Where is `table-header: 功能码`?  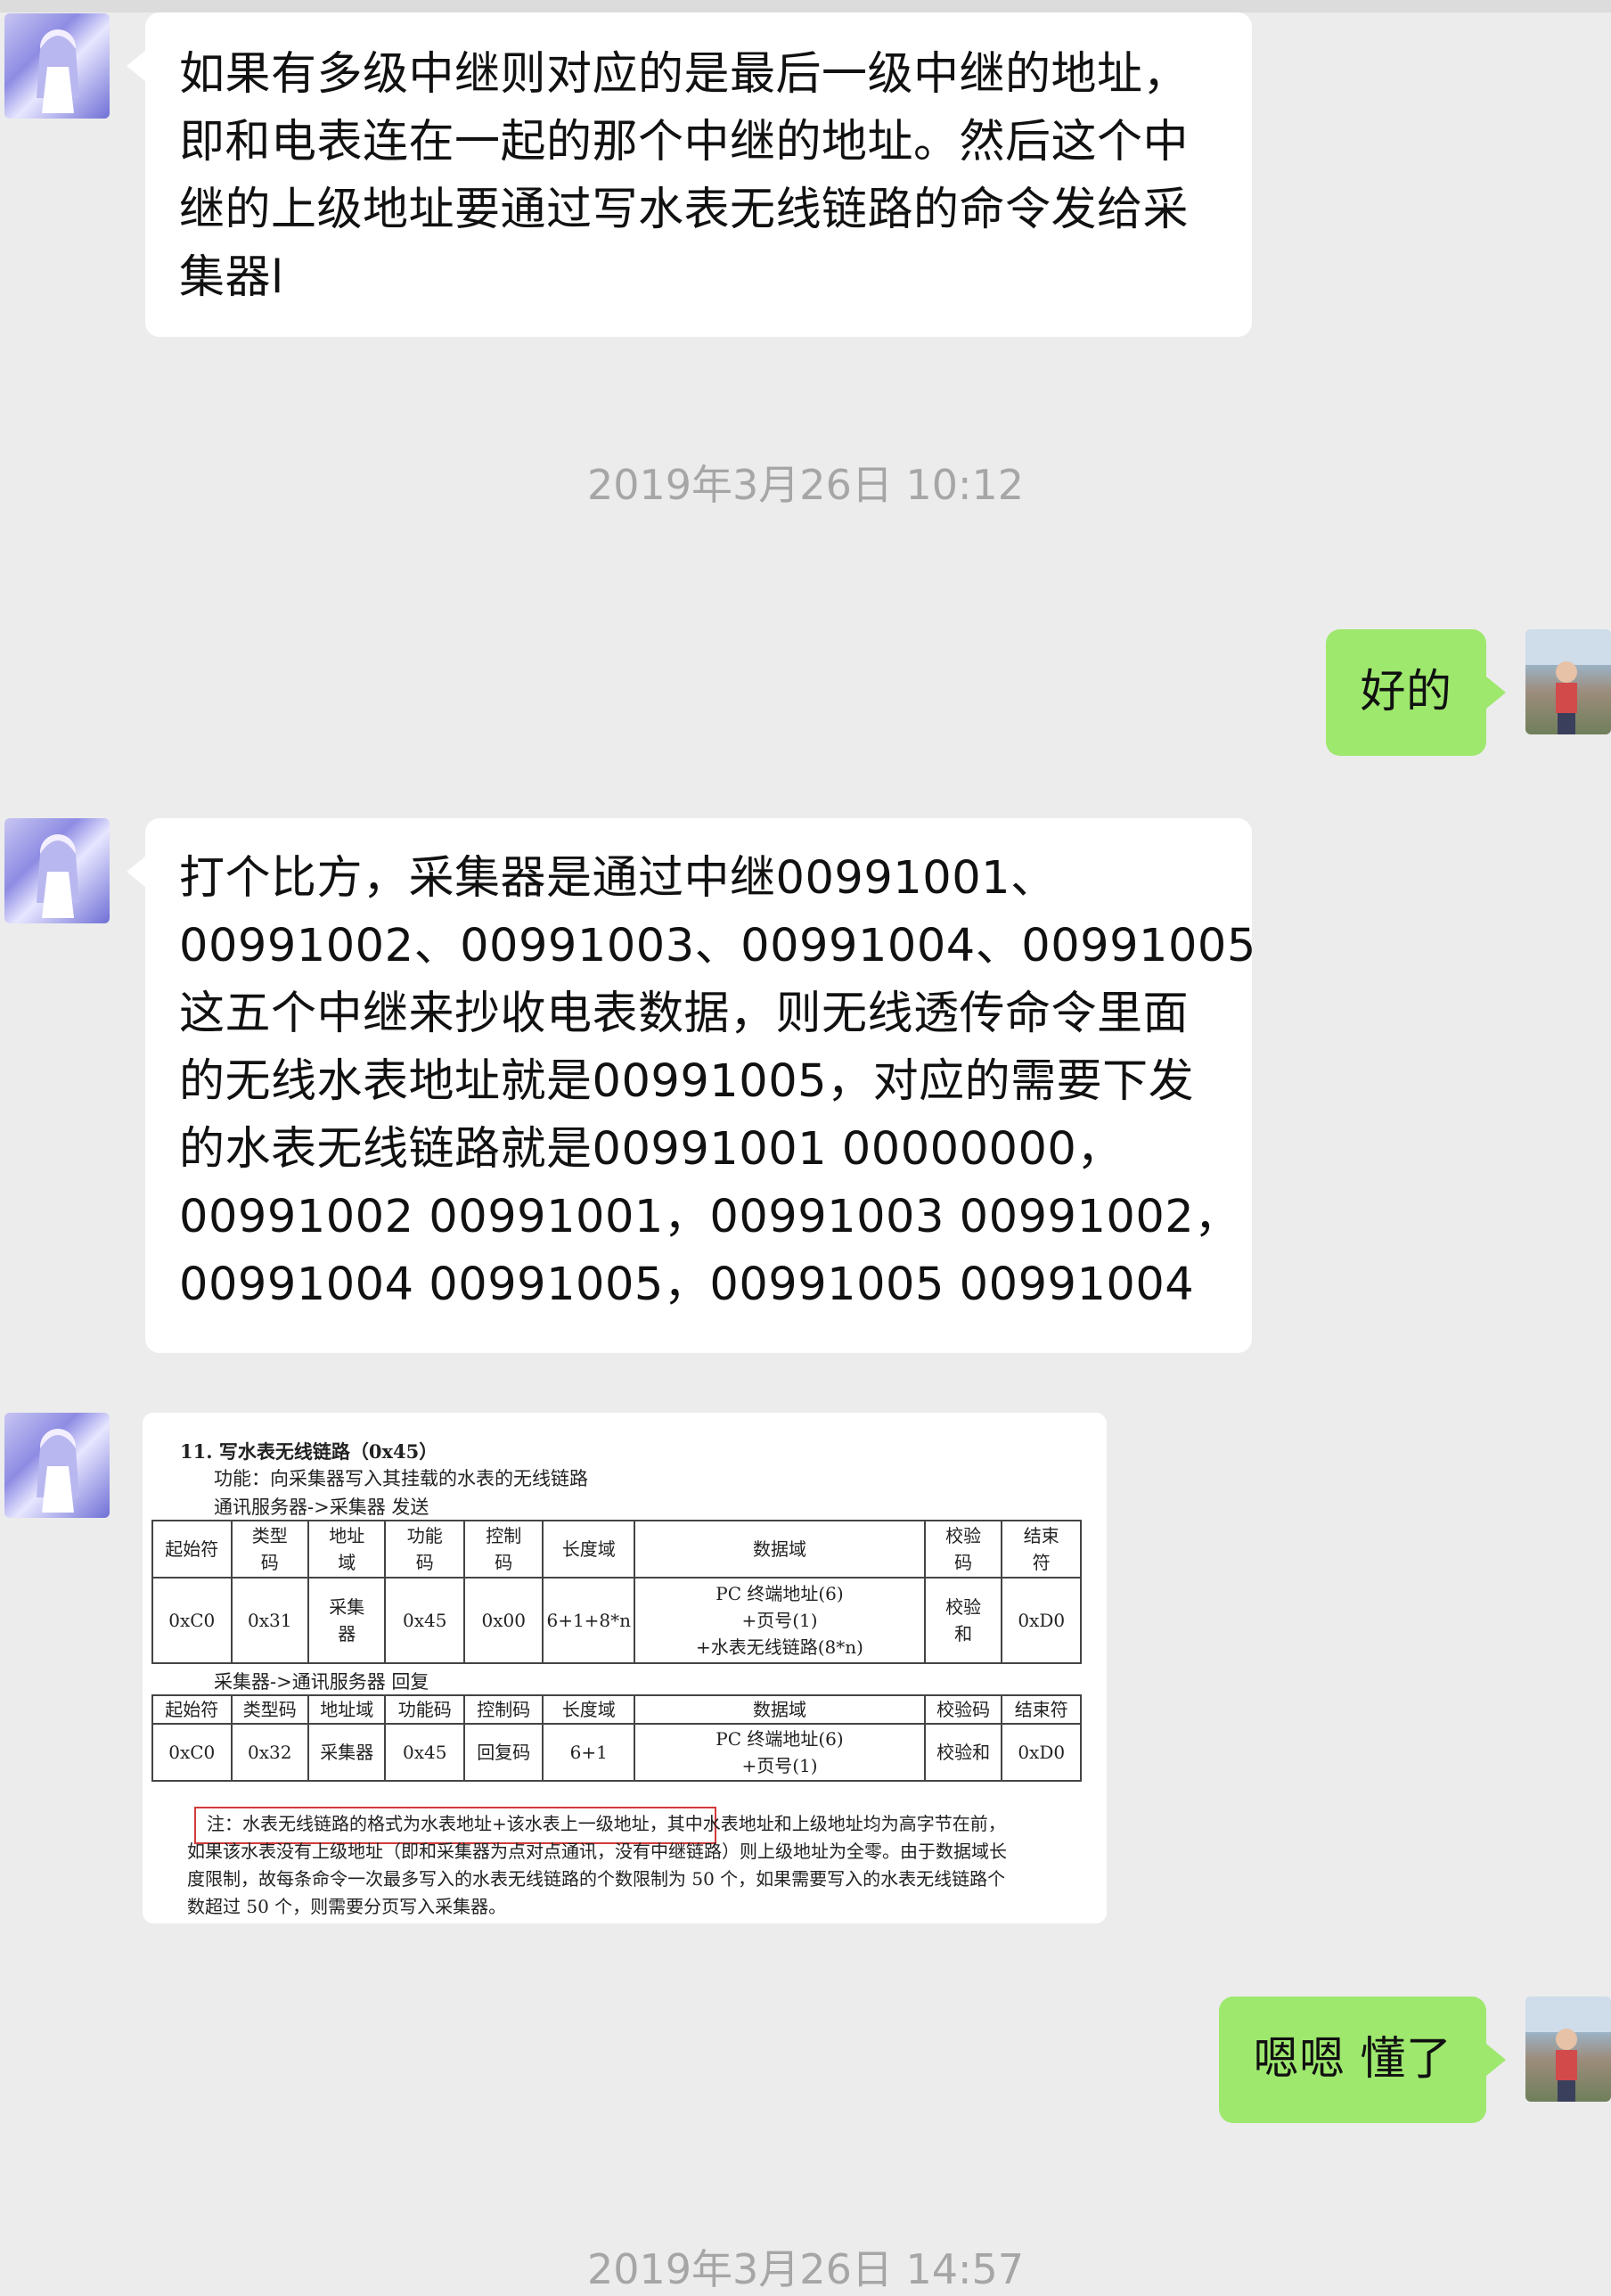 table-header: 功能码 is located at coordinates (424, 1710).